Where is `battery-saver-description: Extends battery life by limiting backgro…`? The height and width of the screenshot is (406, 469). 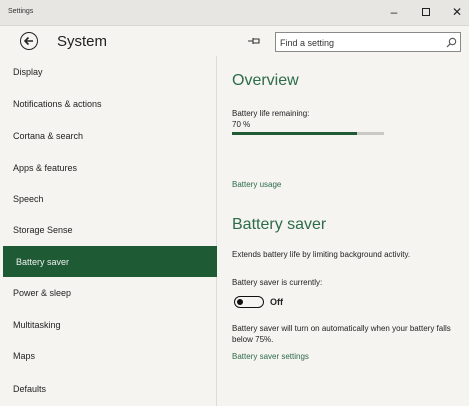 battery-saver-description: Extends battery life by limiting backgro… is located at coordinates (321, 254).